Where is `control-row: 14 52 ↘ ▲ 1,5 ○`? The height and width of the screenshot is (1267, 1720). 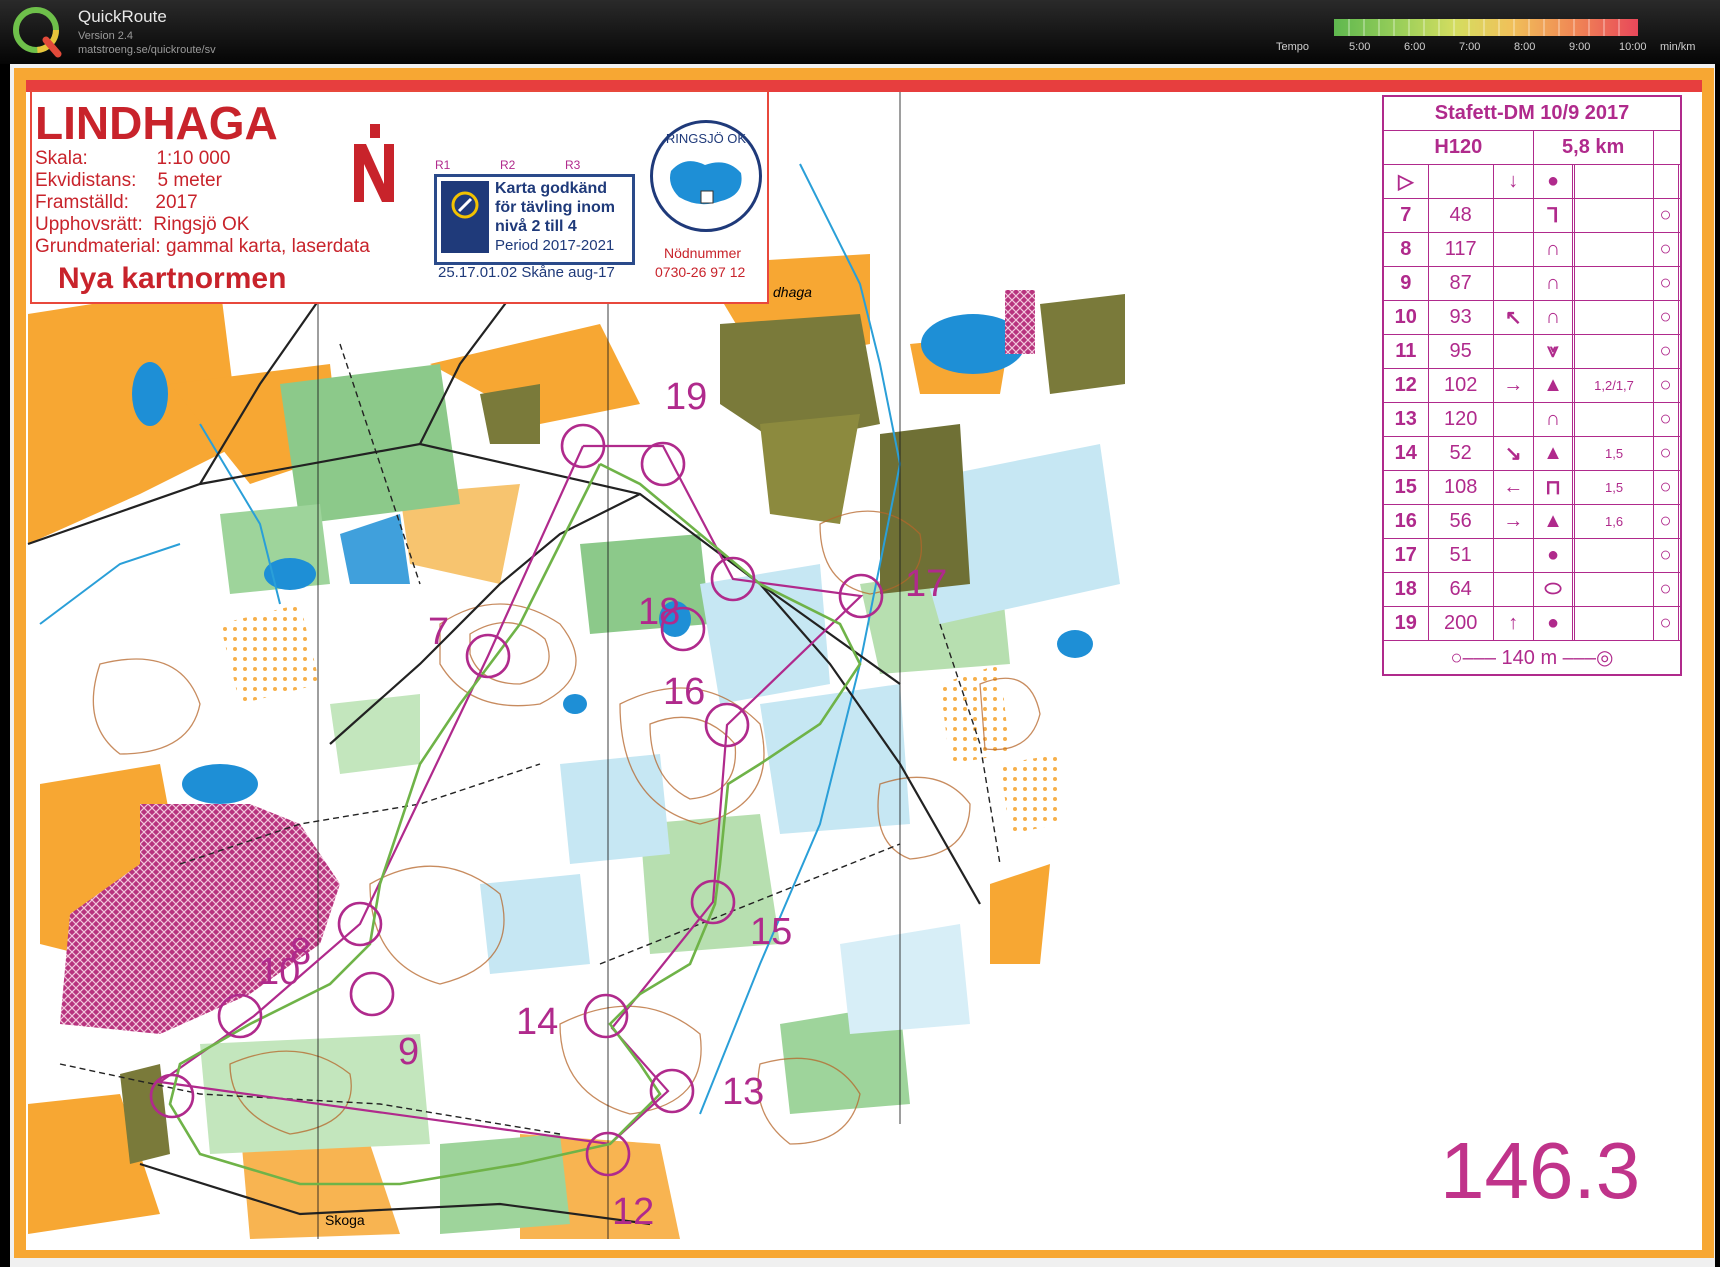
control-row: 14 52 ↘ ▲ 1,5 ○ is located at coordinates (1532, 453).